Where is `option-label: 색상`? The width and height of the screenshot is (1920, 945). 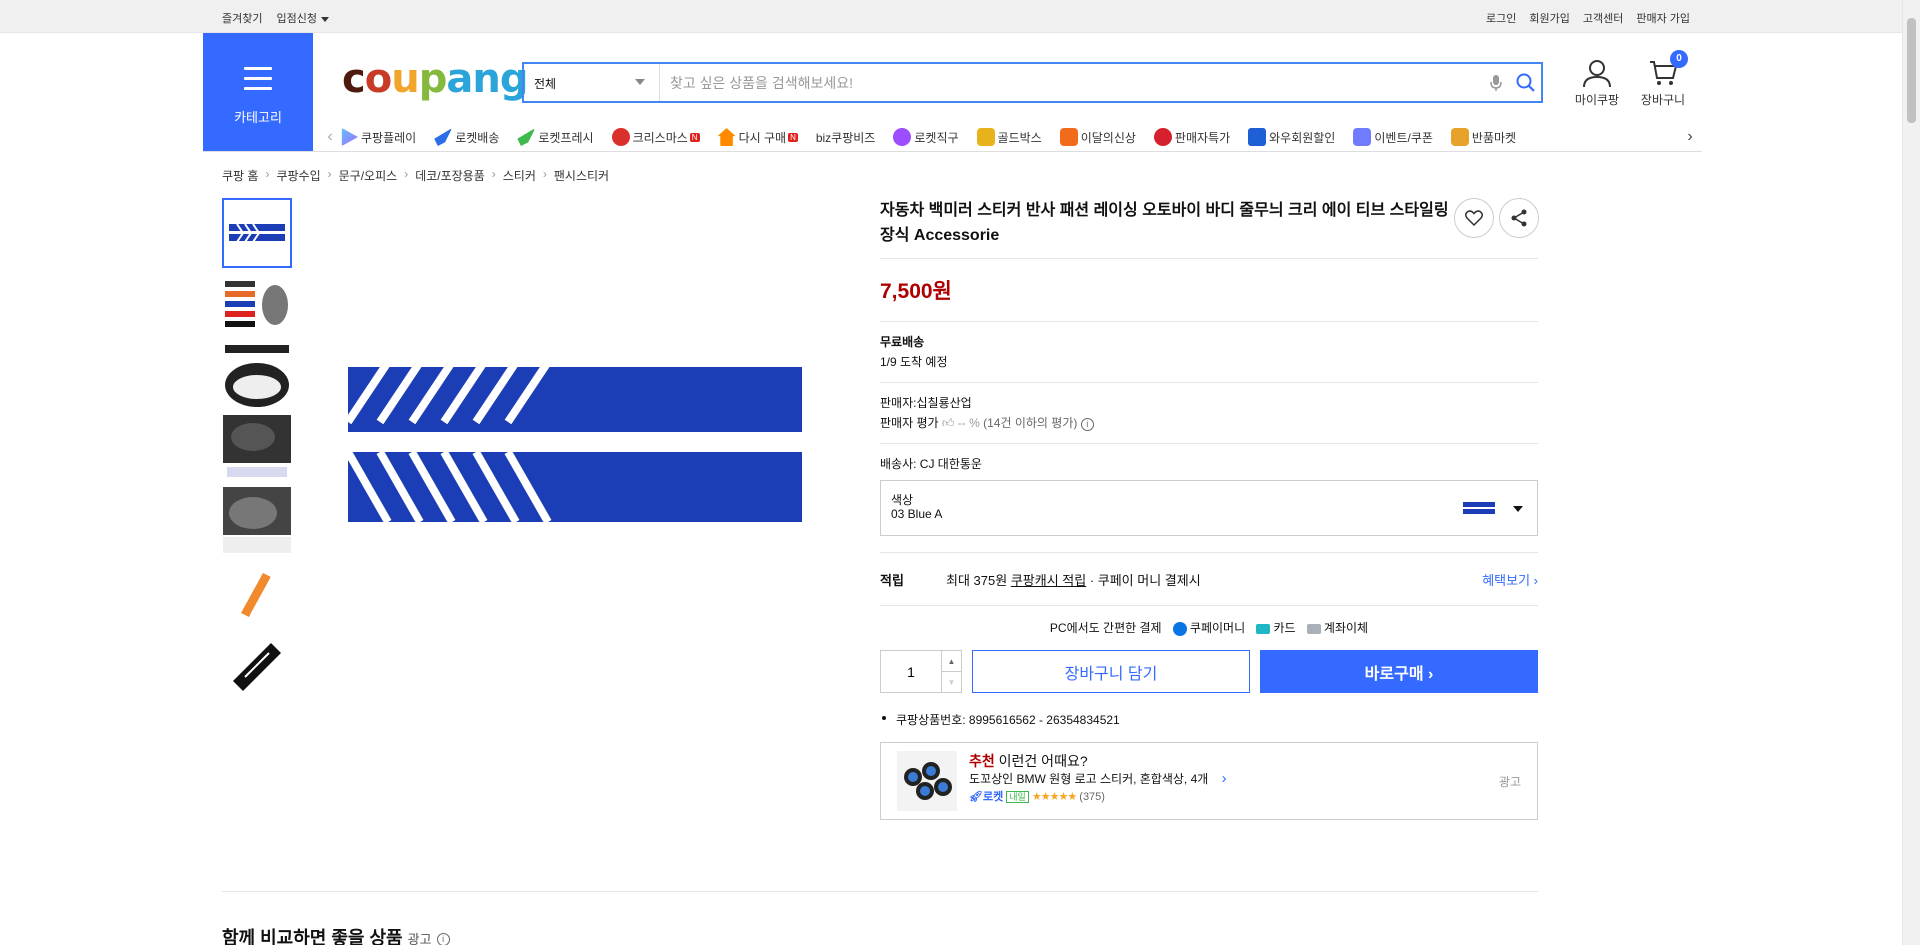 option-label: 색상 is located at coordinates (902, 500).